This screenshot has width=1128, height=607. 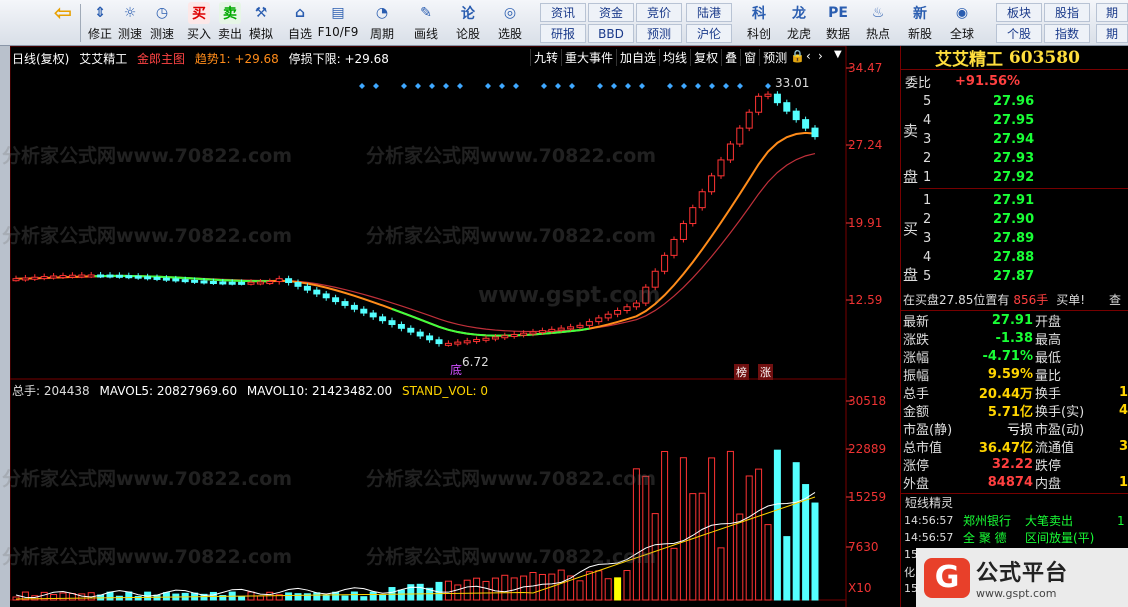 I want to click on ask-row: 5 27.96, so click(x=1014, y=101).